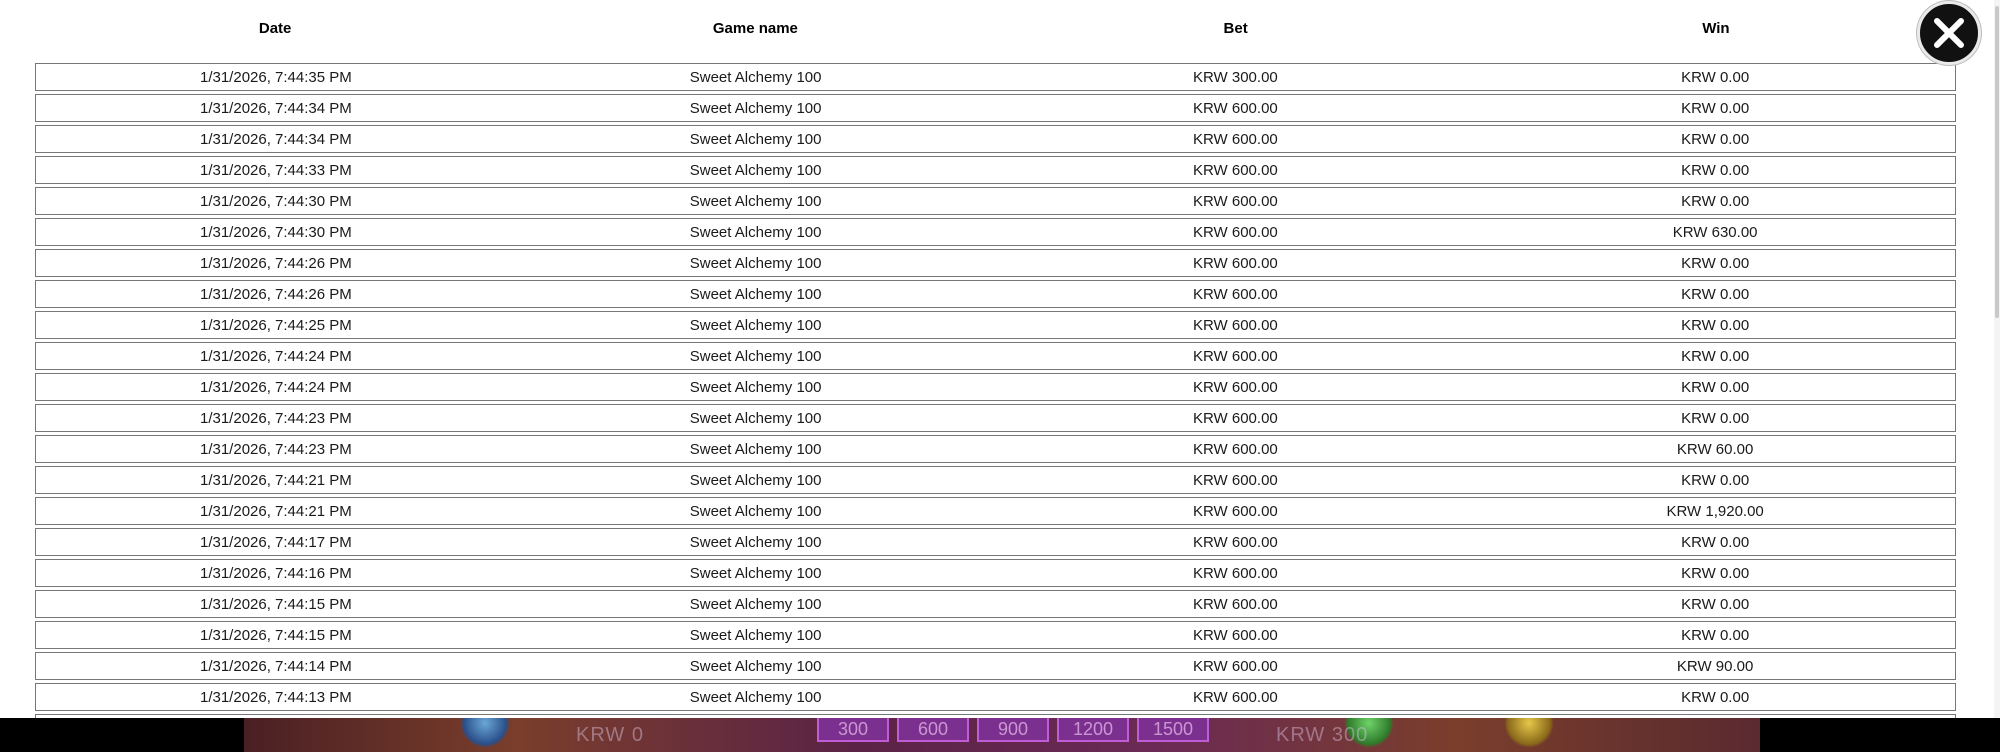  Describe the element at coordinates (1716, 28) in the screenshot. I see `header-win: Win` at that location.